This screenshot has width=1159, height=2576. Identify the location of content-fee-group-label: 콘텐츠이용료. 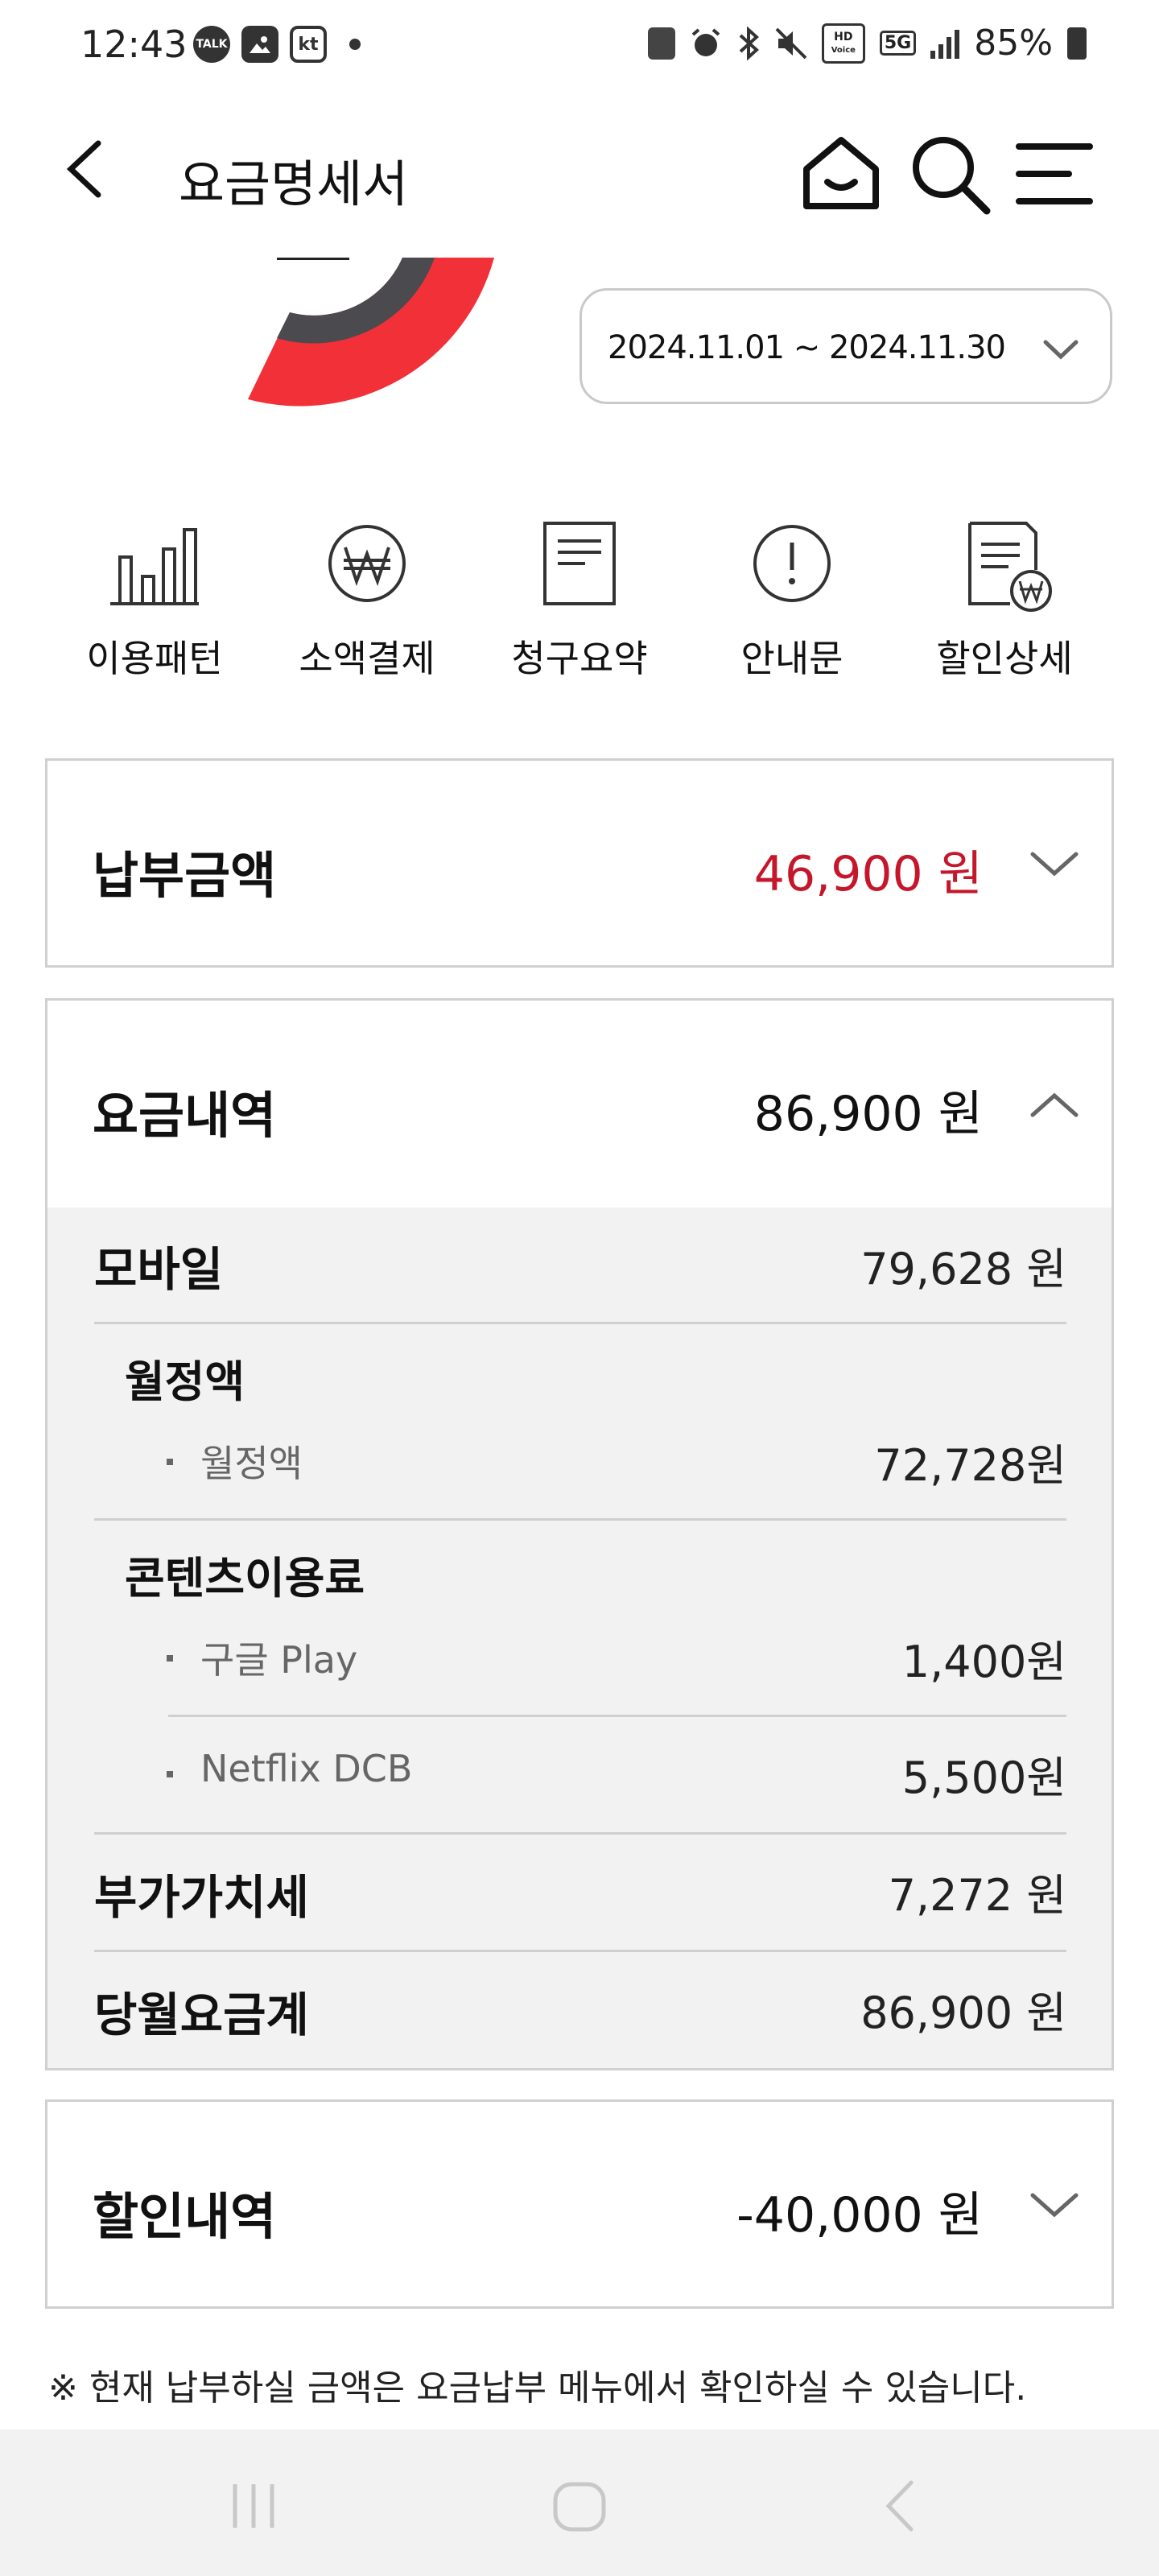
(245, 1578).